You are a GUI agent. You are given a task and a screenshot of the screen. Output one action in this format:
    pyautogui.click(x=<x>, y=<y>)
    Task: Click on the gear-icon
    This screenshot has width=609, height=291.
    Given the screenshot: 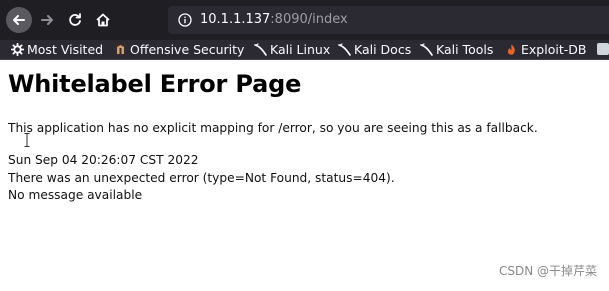 What is the action you would take?
    pyautogui.click(x=17, y=49)
    